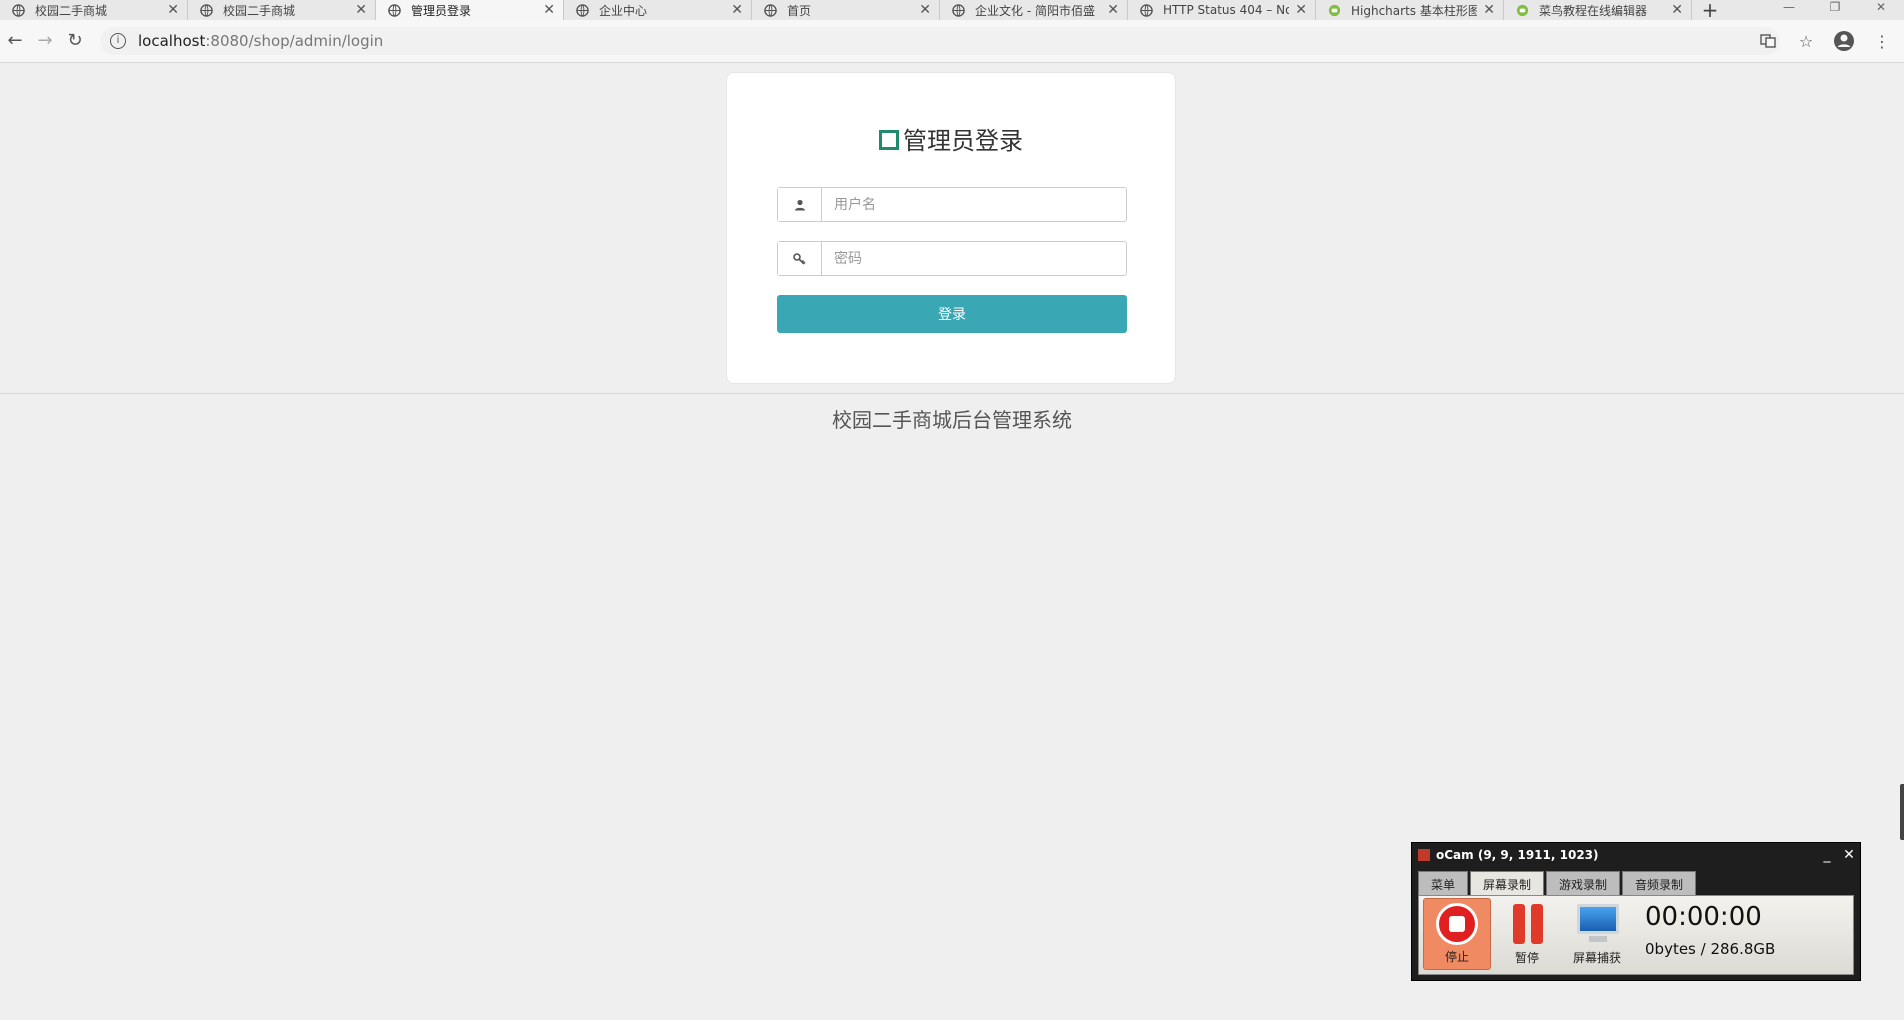 The height and width of the screenshot is (1020, 1904). Describe the element at coordinates (1902, 812) in the screenshot. I see `edge-scroll-handle` at that location.